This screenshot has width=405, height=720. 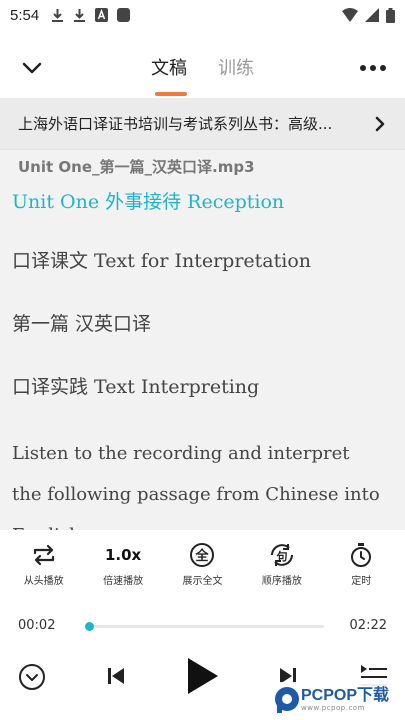 What do you see at coordinates (124, 15) in the screenshot?
I see `app-icon` at bounding box center [124, 15].